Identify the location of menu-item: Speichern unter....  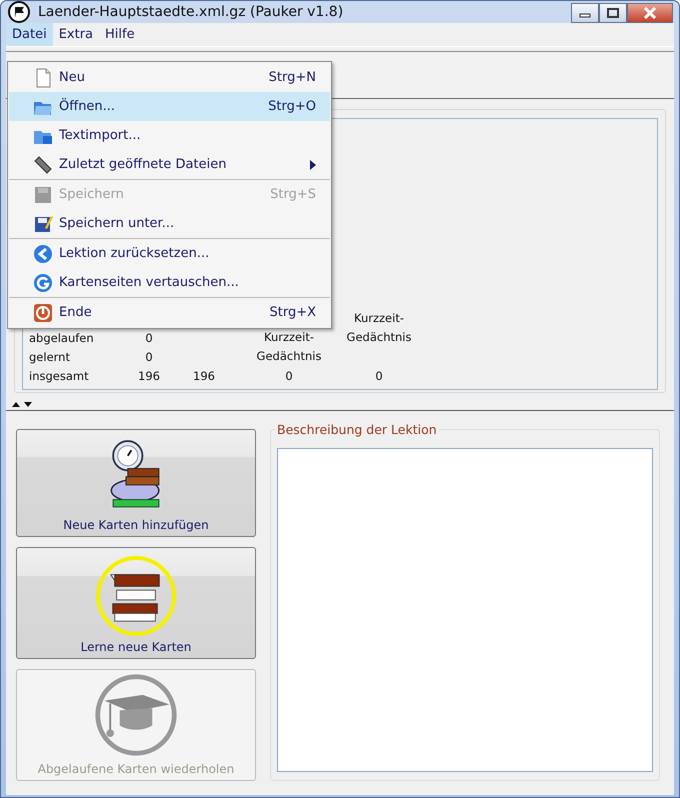
(169, 223).